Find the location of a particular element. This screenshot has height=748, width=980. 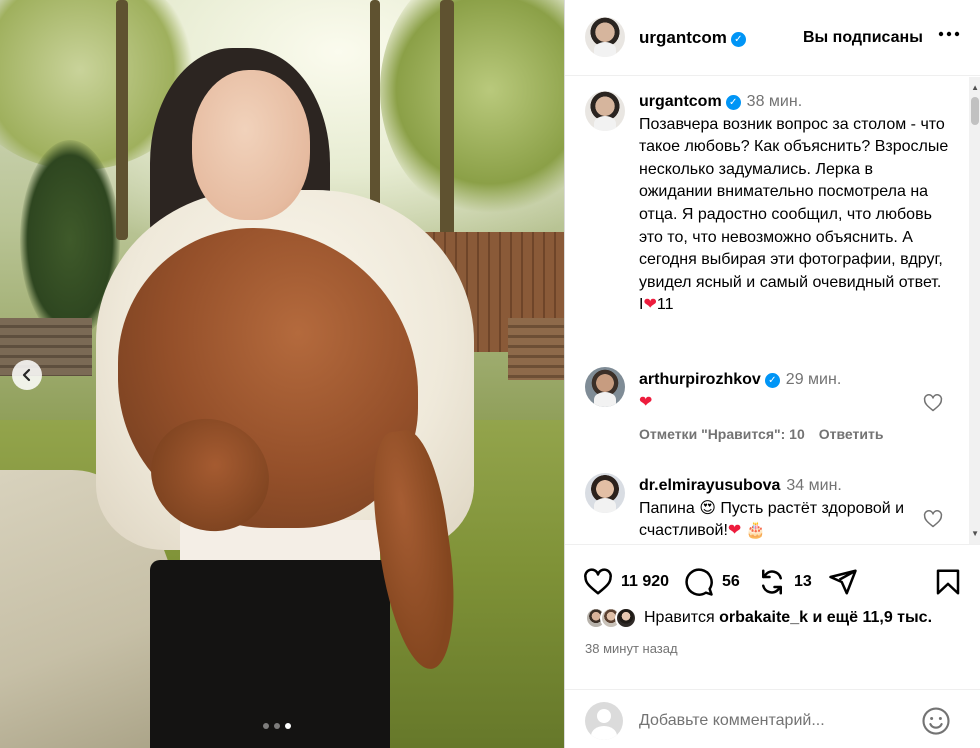

carousel-dot-active is located at coordinates (288, 726).